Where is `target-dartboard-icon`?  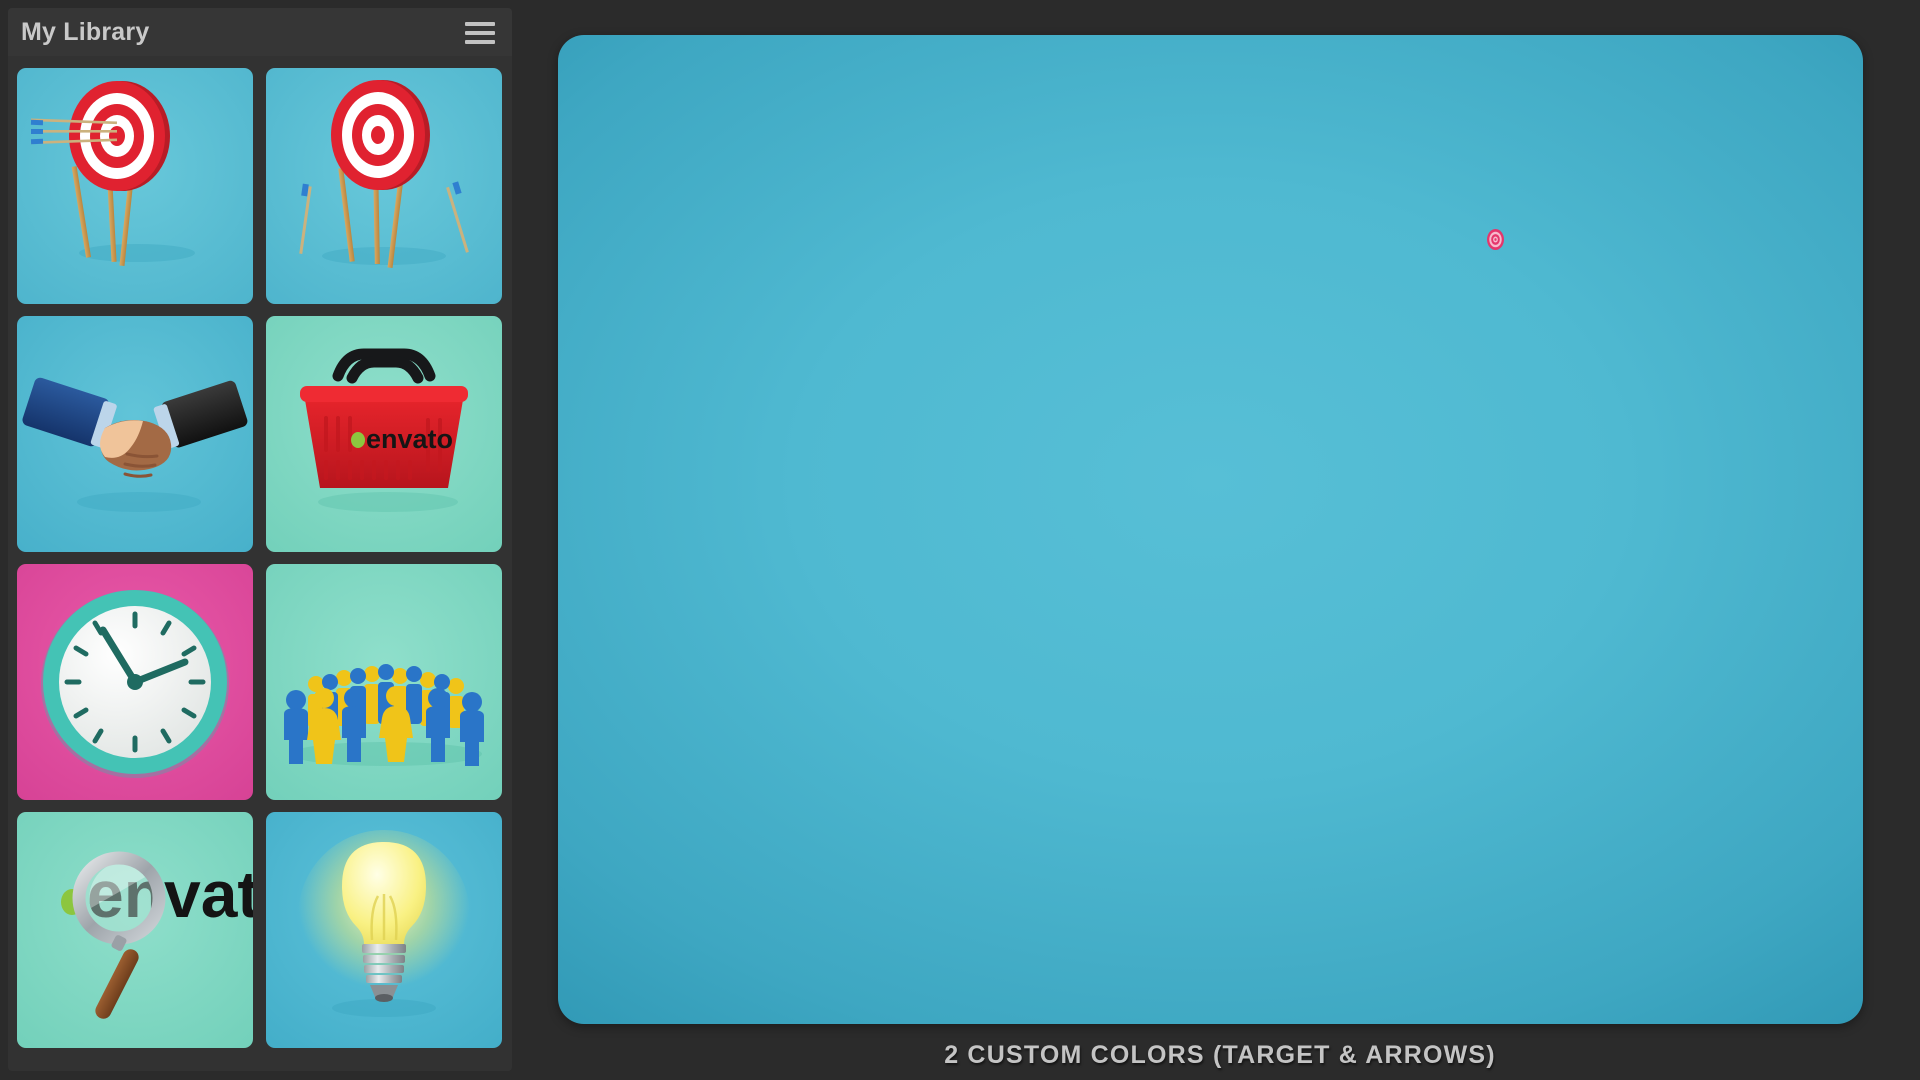 target-dartboard-icon is located at coordinates (1495, 239).